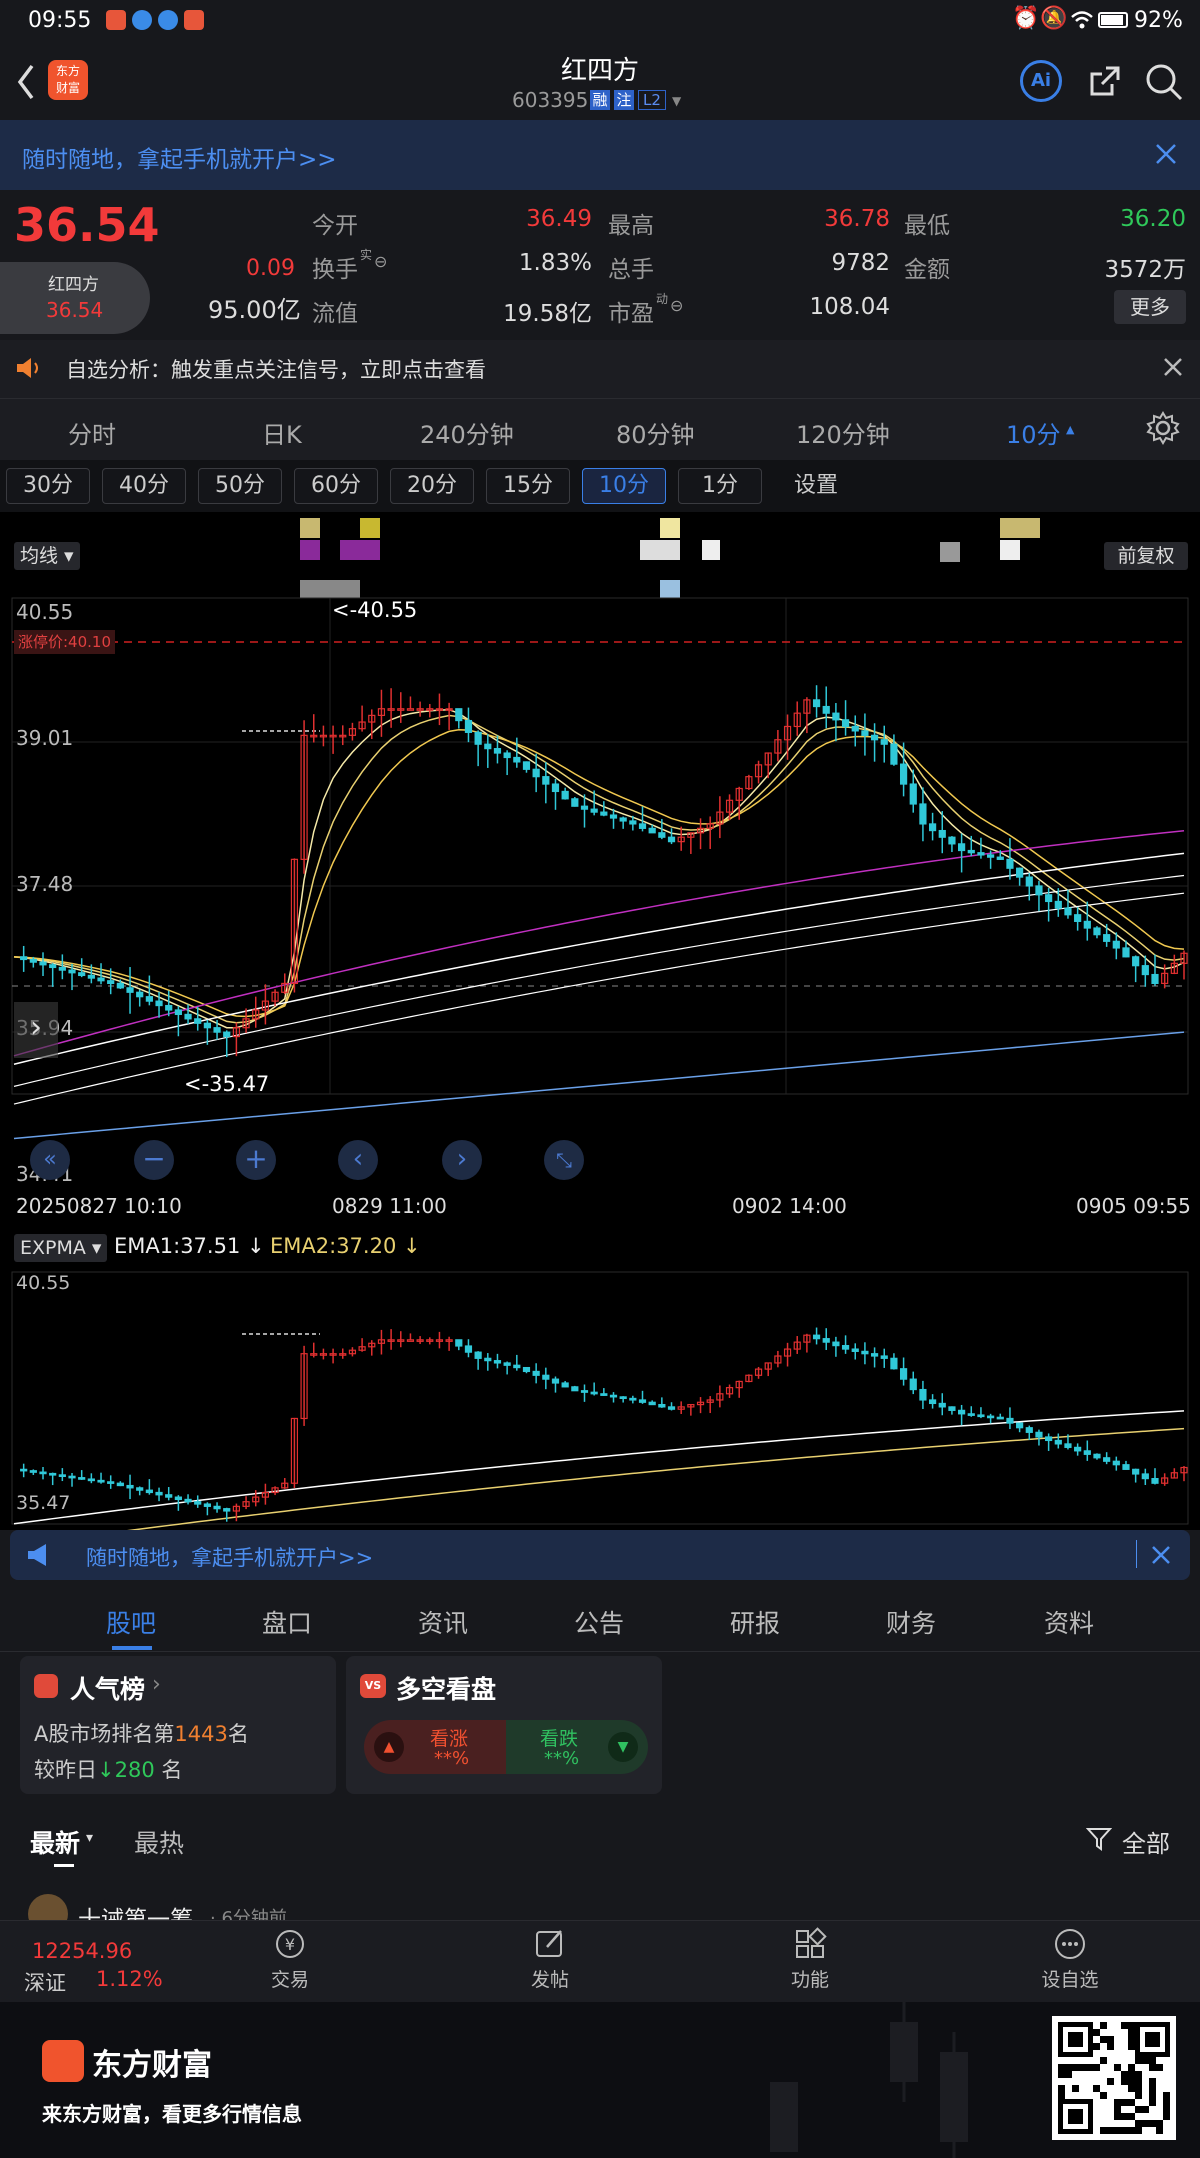 The image size is (1200, 2158). Describe the element at coordinates (92, 432) in the screenshot. I see `tab-intraday: 分时` at that location.